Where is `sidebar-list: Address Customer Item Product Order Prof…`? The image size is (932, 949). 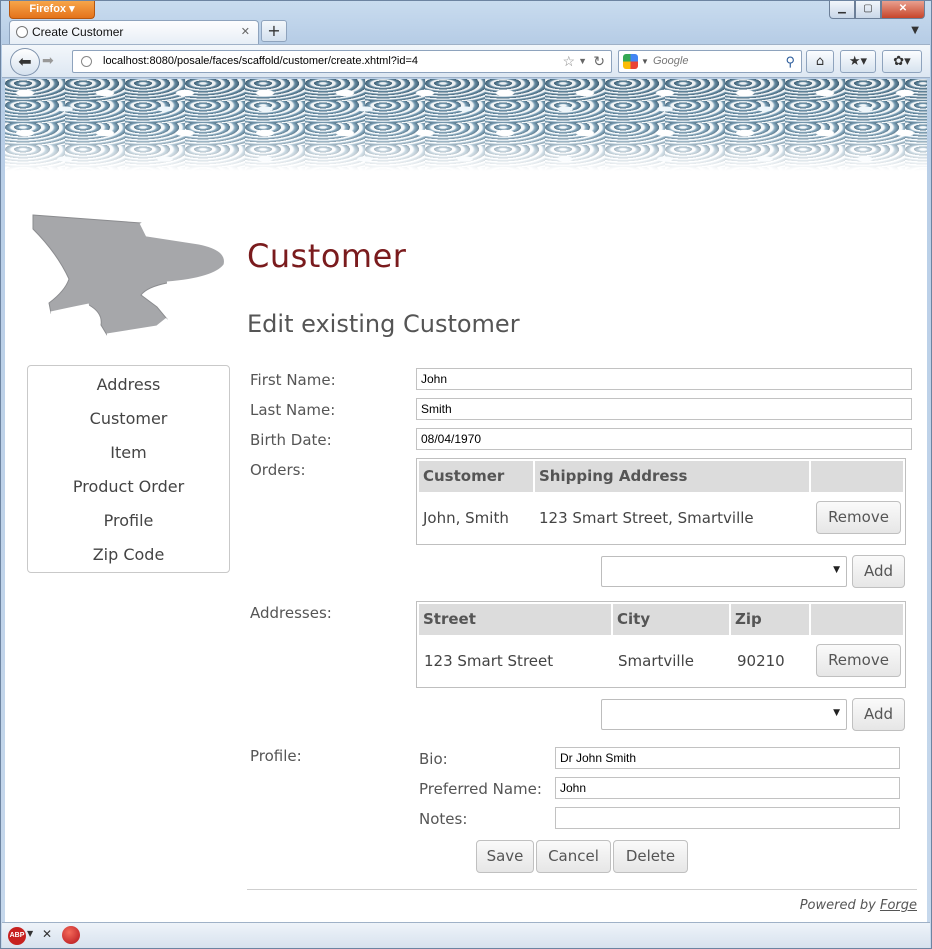 sidebar-list: Address Customer Item Product Order Prof… is located at coordinates (128, 469).